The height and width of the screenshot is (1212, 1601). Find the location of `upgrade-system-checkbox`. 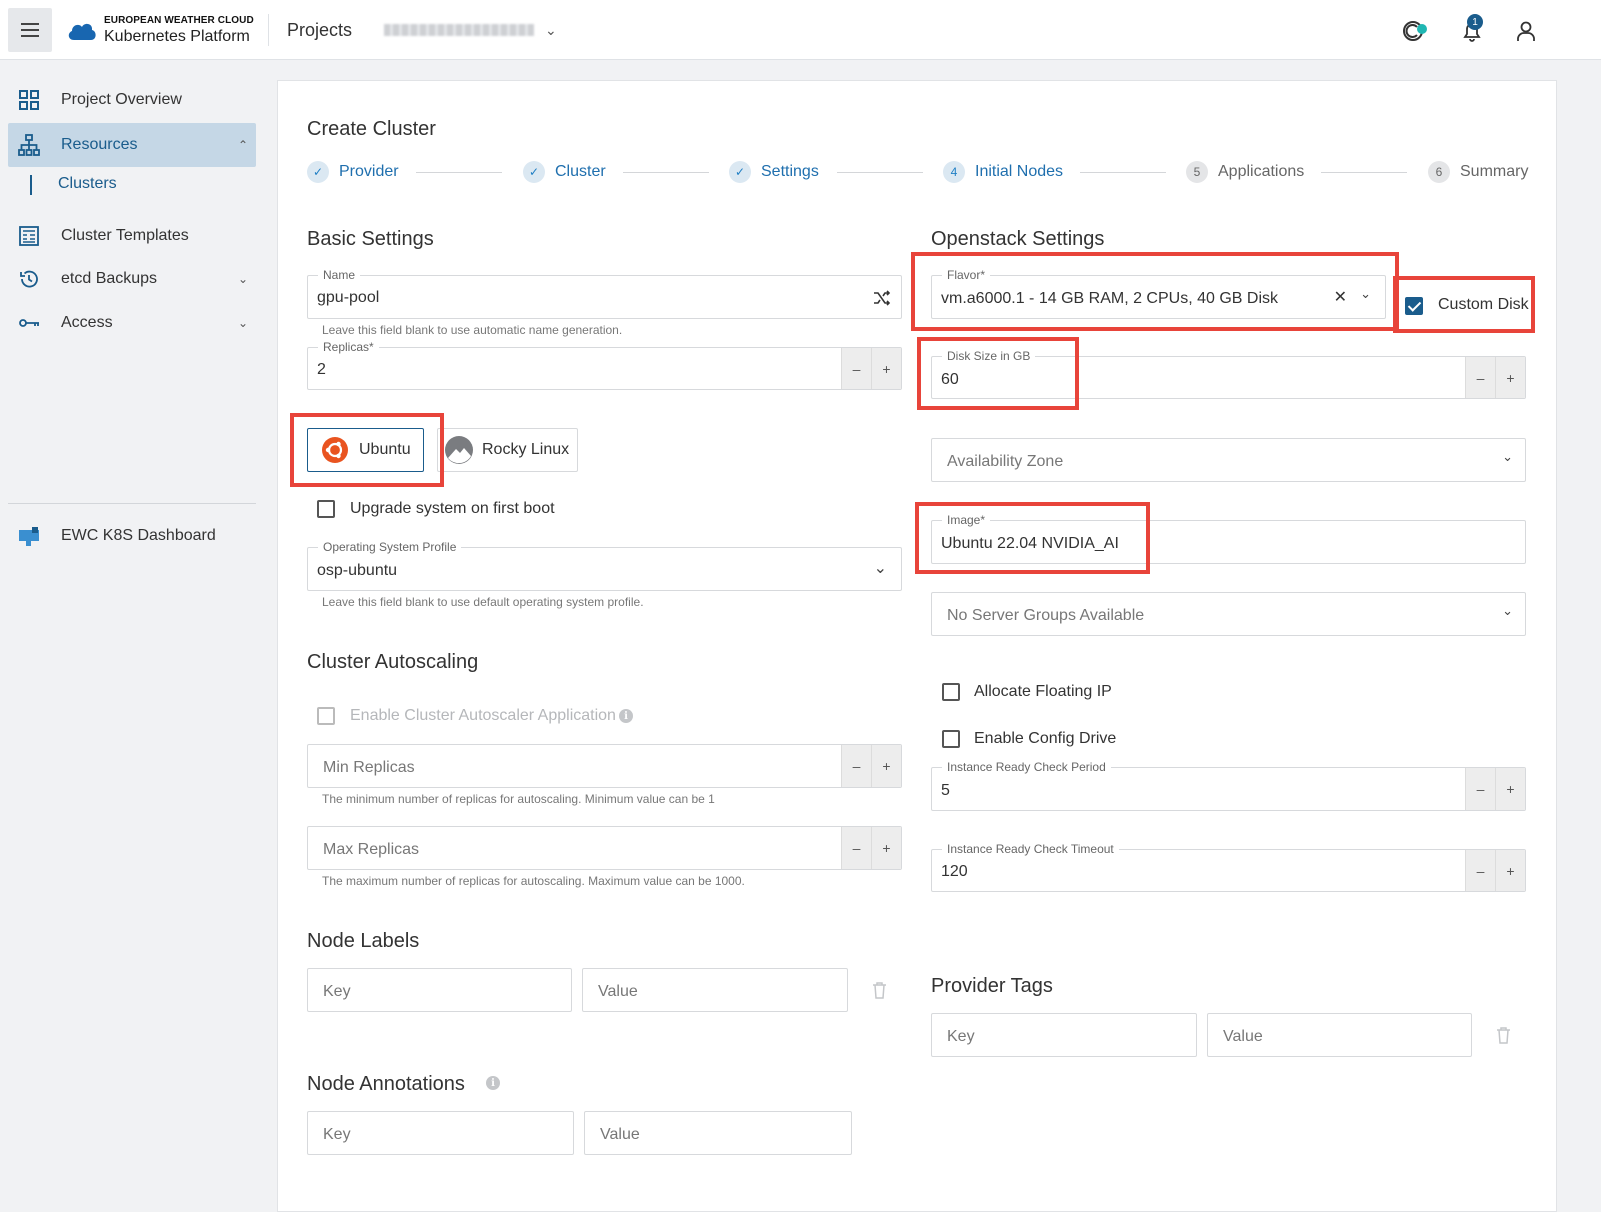

upgrade-system-checkbox is located at coordinates (326, 509).